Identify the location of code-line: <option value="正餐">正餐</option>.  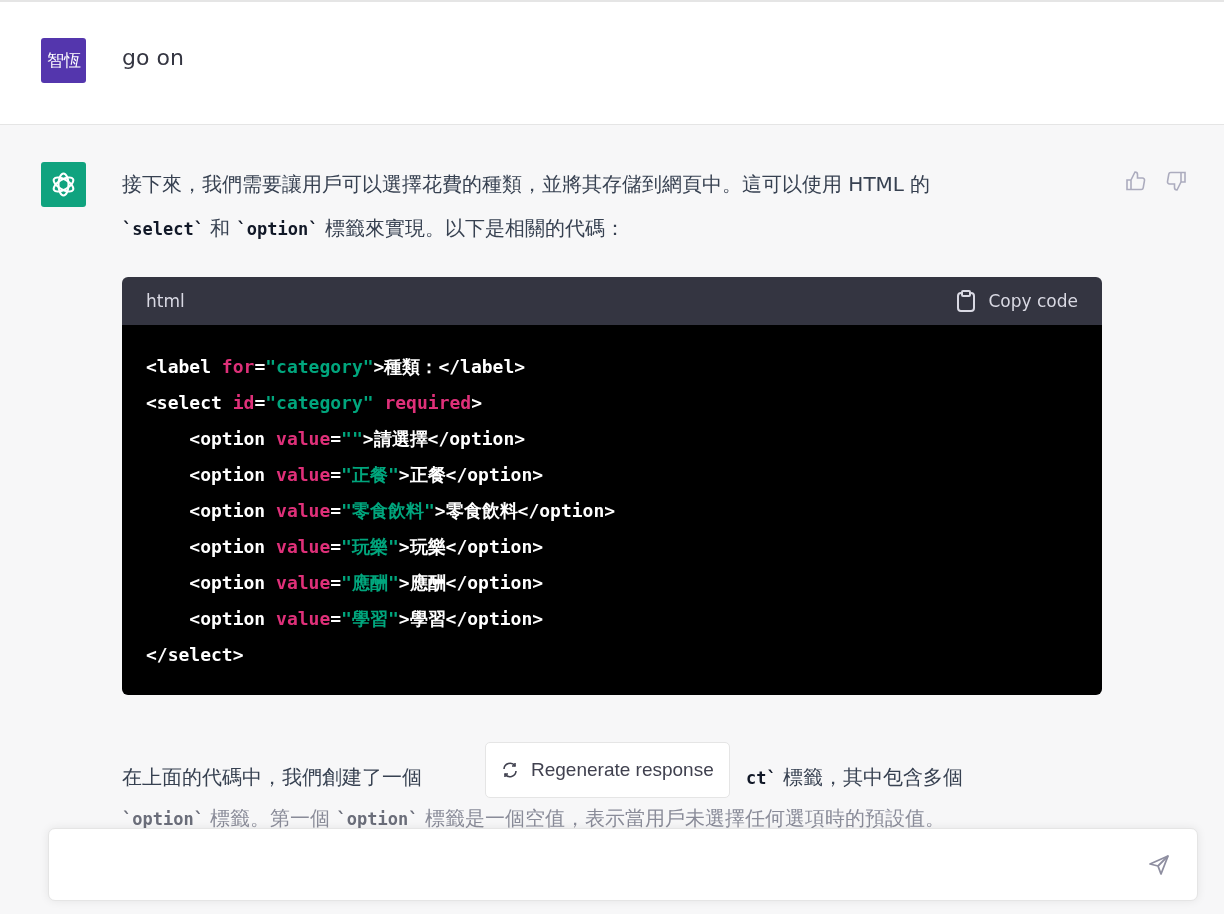
(366, 475).